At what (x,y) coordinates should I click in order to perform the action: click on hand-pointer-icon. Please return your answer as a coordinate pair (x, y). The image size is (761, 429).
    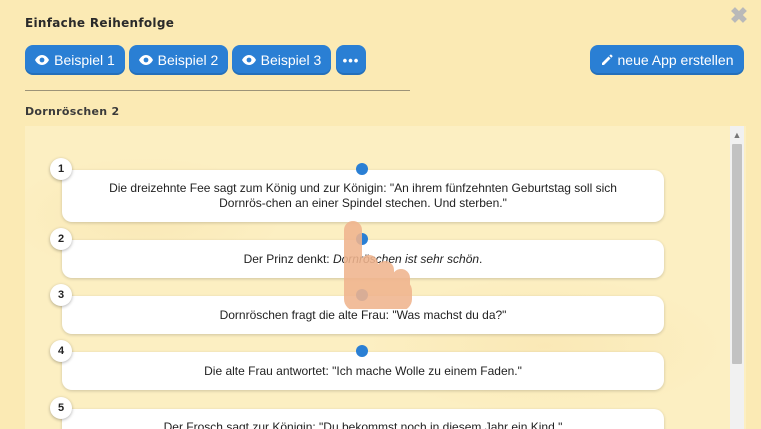
    Looking at the image, I should click on (378, 265).